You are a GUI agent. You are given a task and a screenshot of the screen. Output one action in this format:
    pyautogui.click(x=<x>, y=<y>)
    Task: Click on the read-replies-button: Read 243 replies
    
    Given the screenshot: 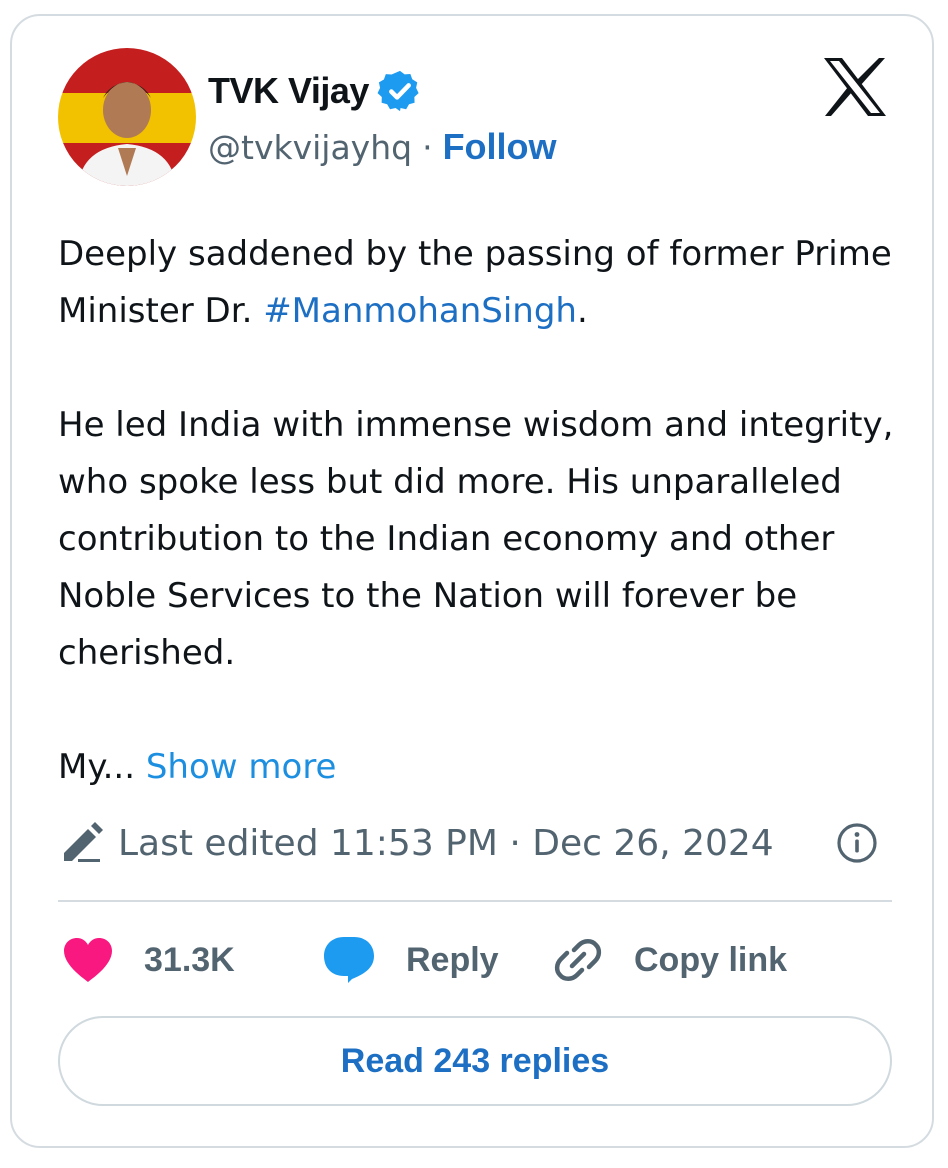 What is the action you would take?
    pyautogui.click(x=475, y=1061)
    